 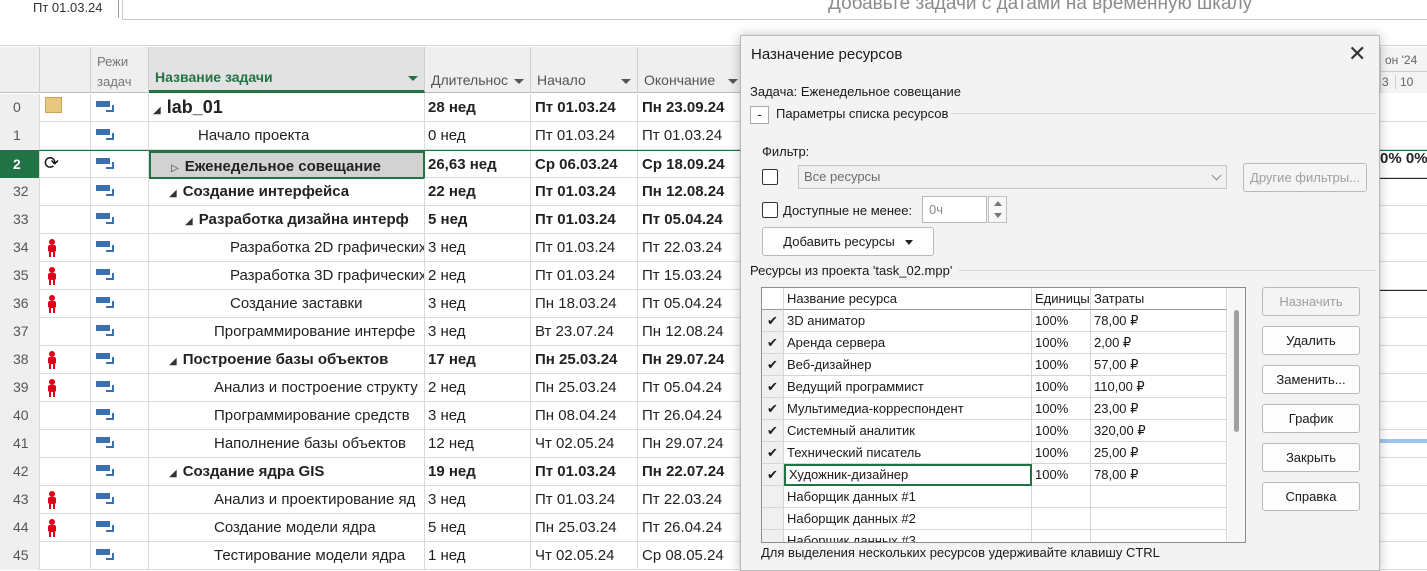 I want to click on scrollbar-thumb, so click(x=1236, y=371).